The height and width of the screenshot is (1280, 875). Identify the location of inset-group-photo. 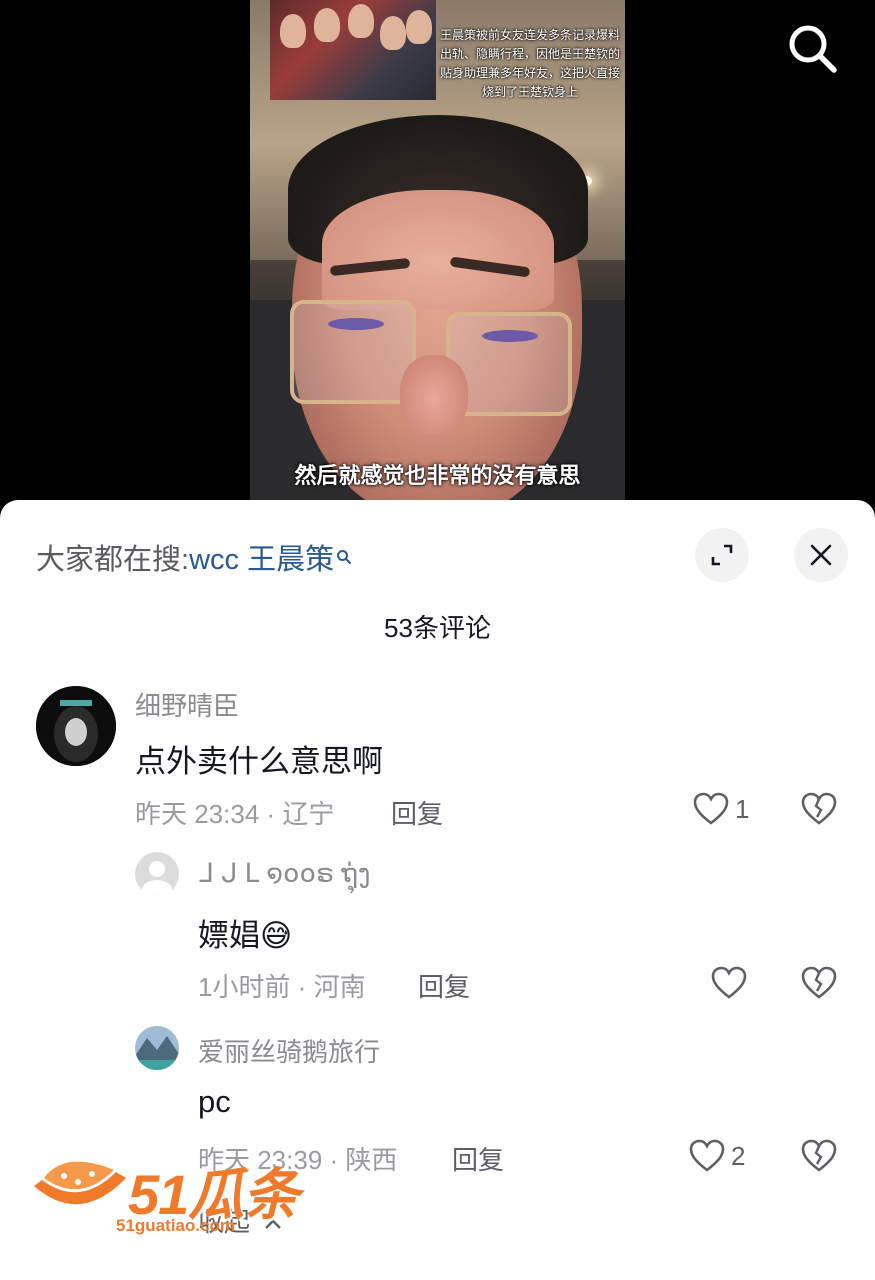
(353, 50).